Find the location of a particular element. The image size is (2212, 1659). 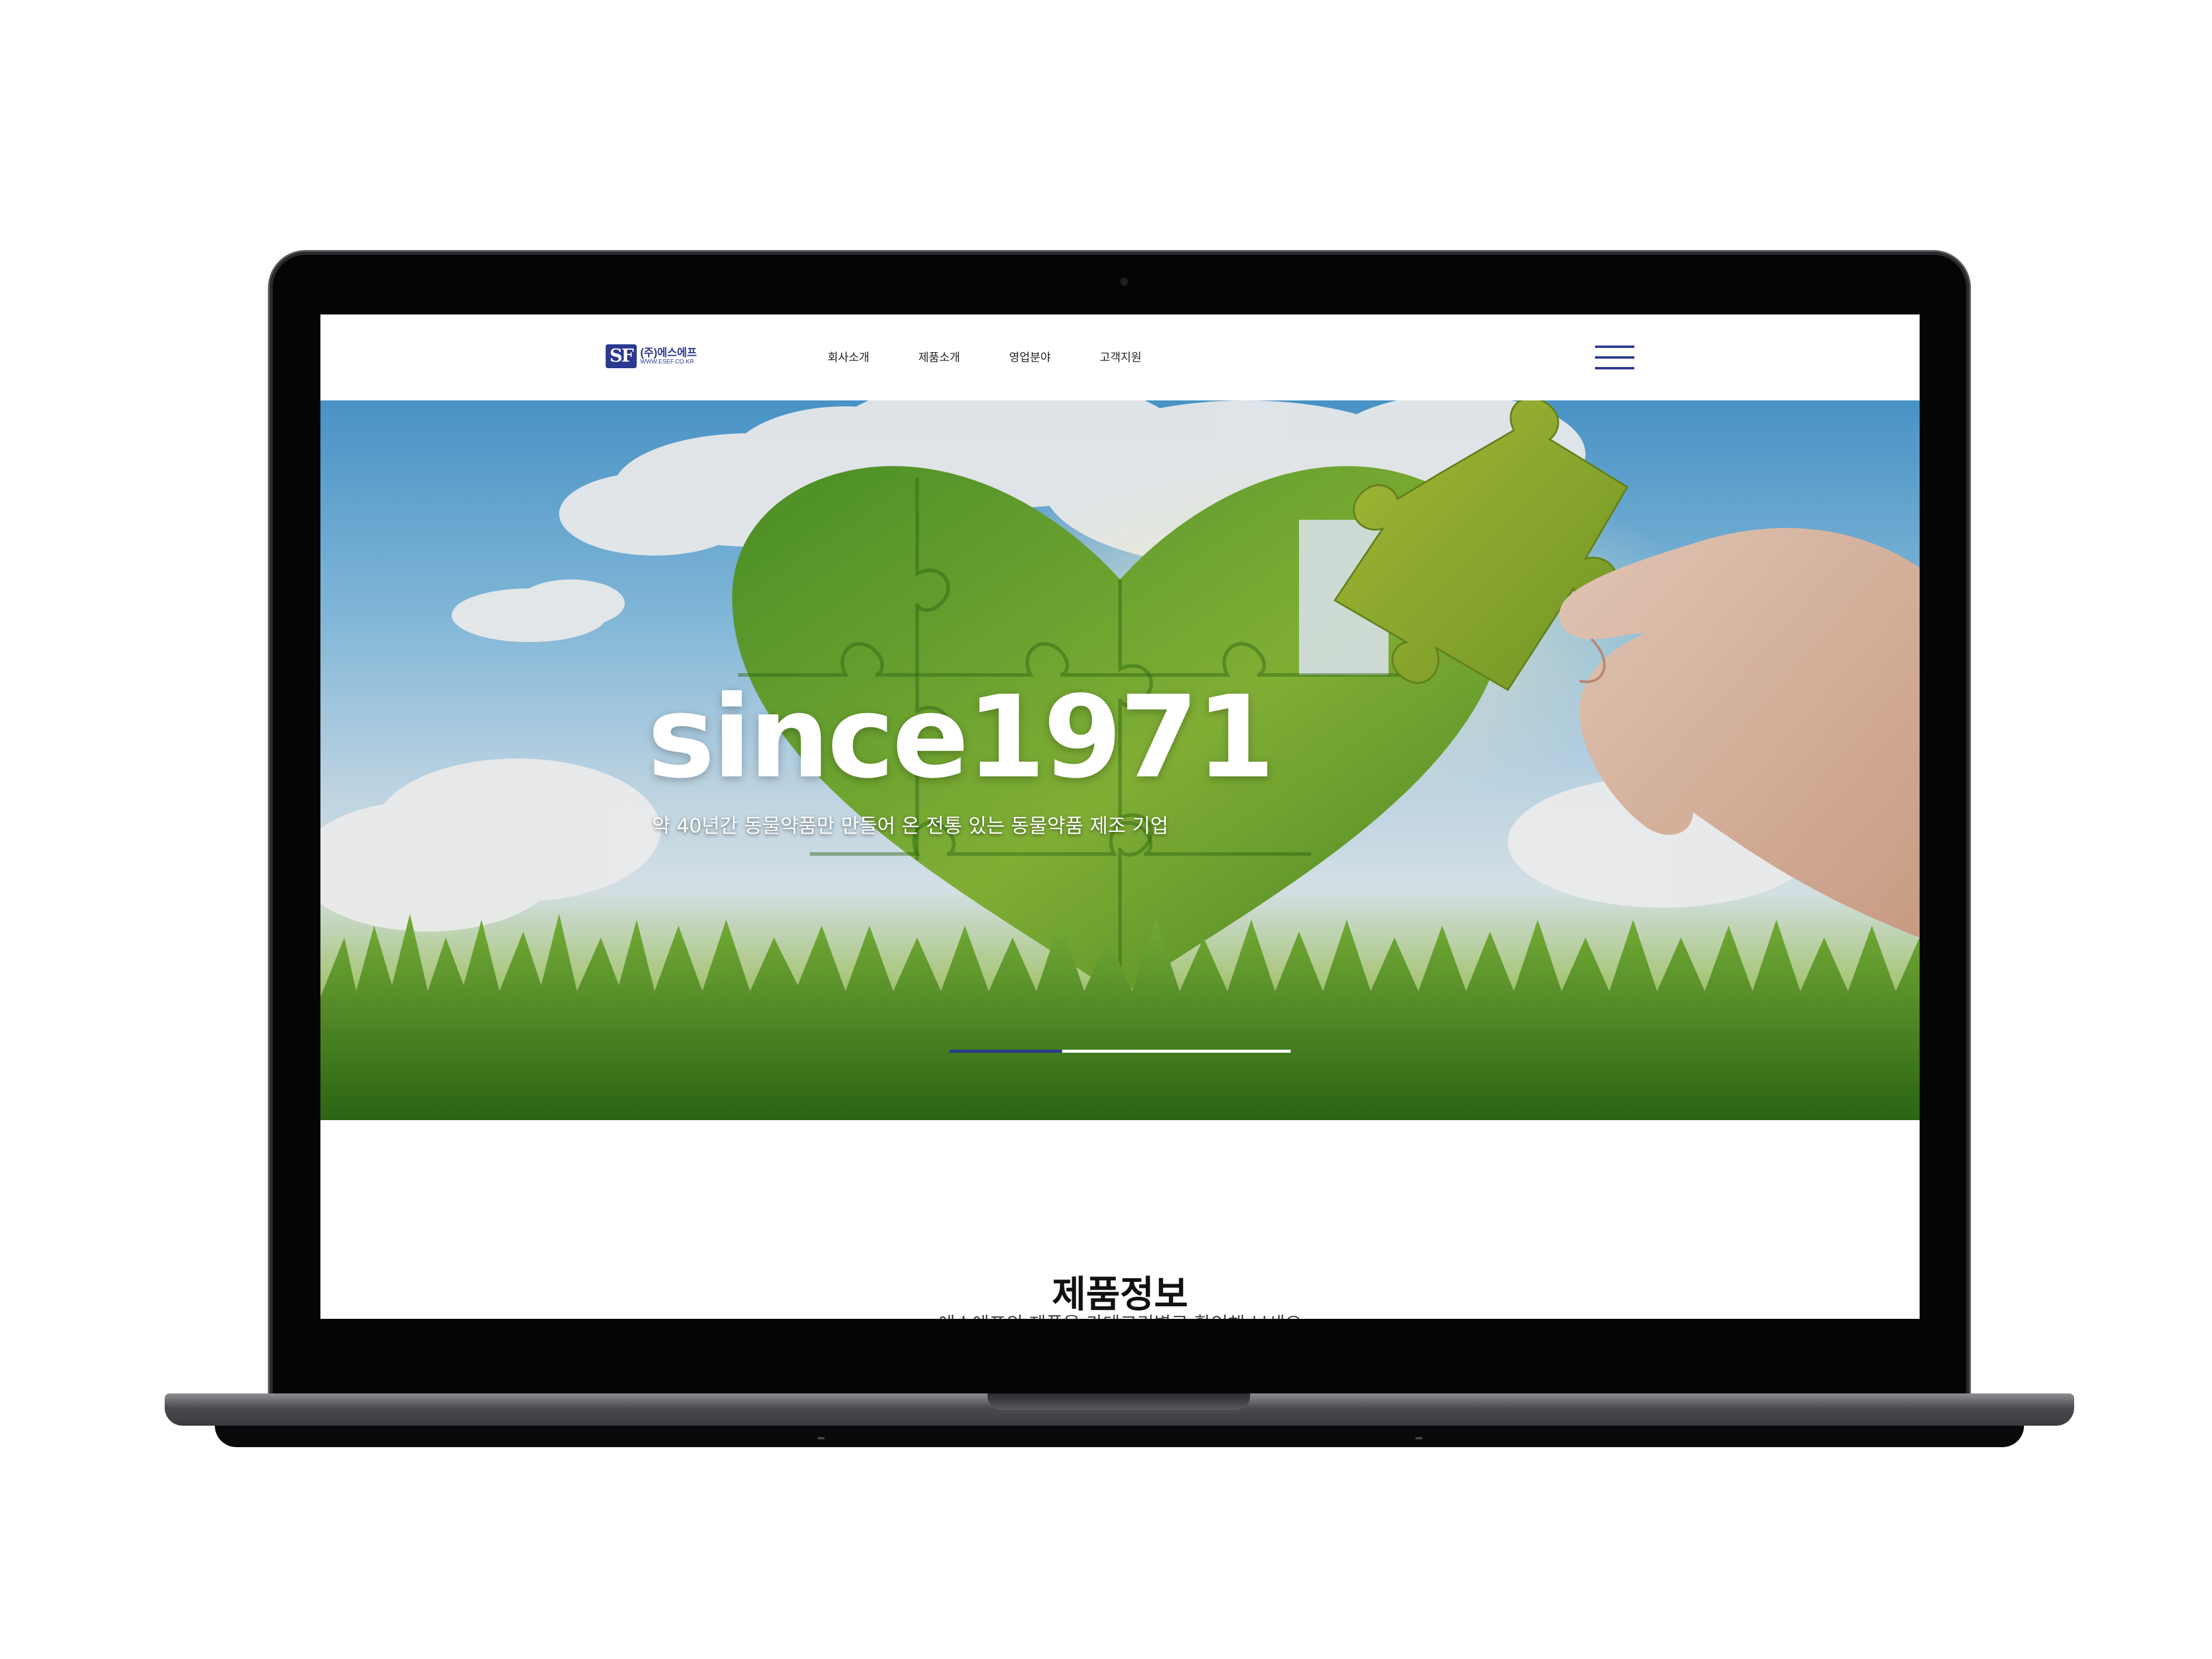

slider-progress-bar is located at coordinates (1120, 1051).